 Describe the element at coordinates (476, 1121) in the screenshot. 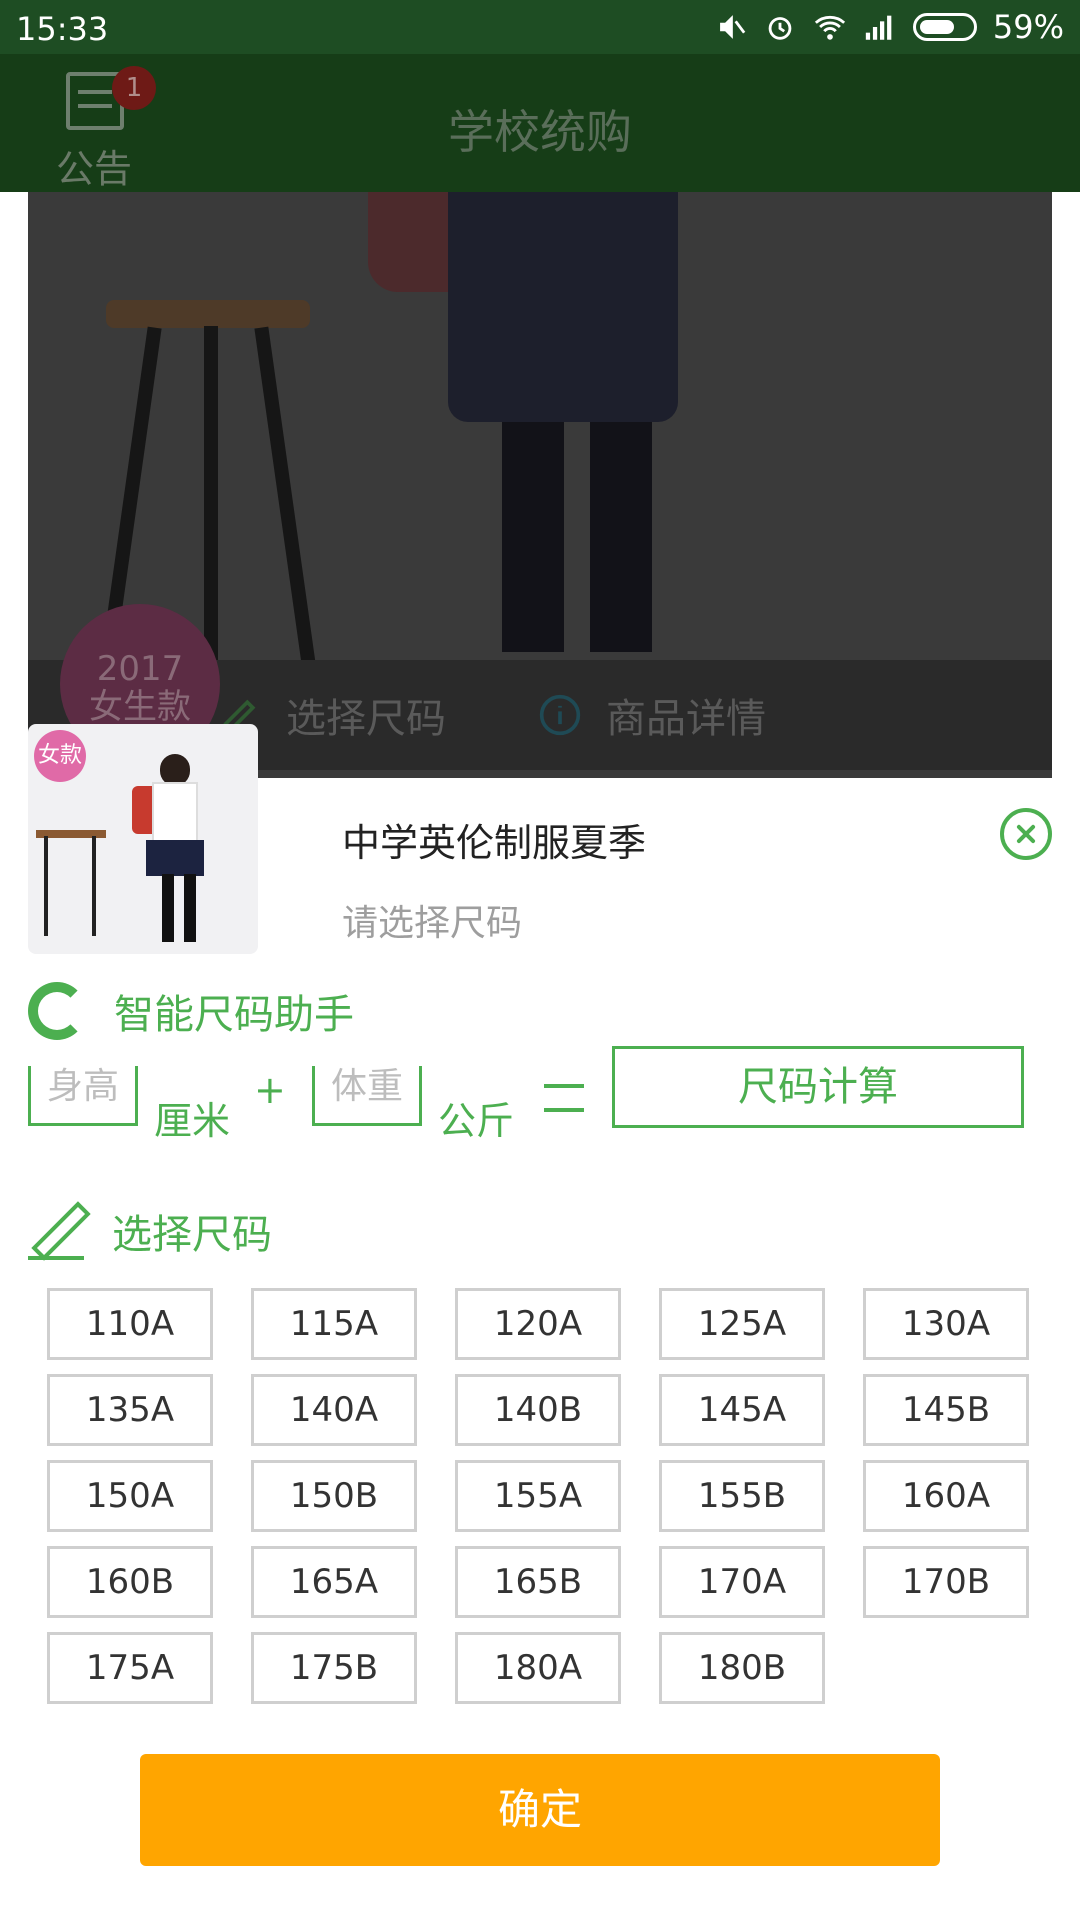

I see `weight-unit: 公斤` at that location.